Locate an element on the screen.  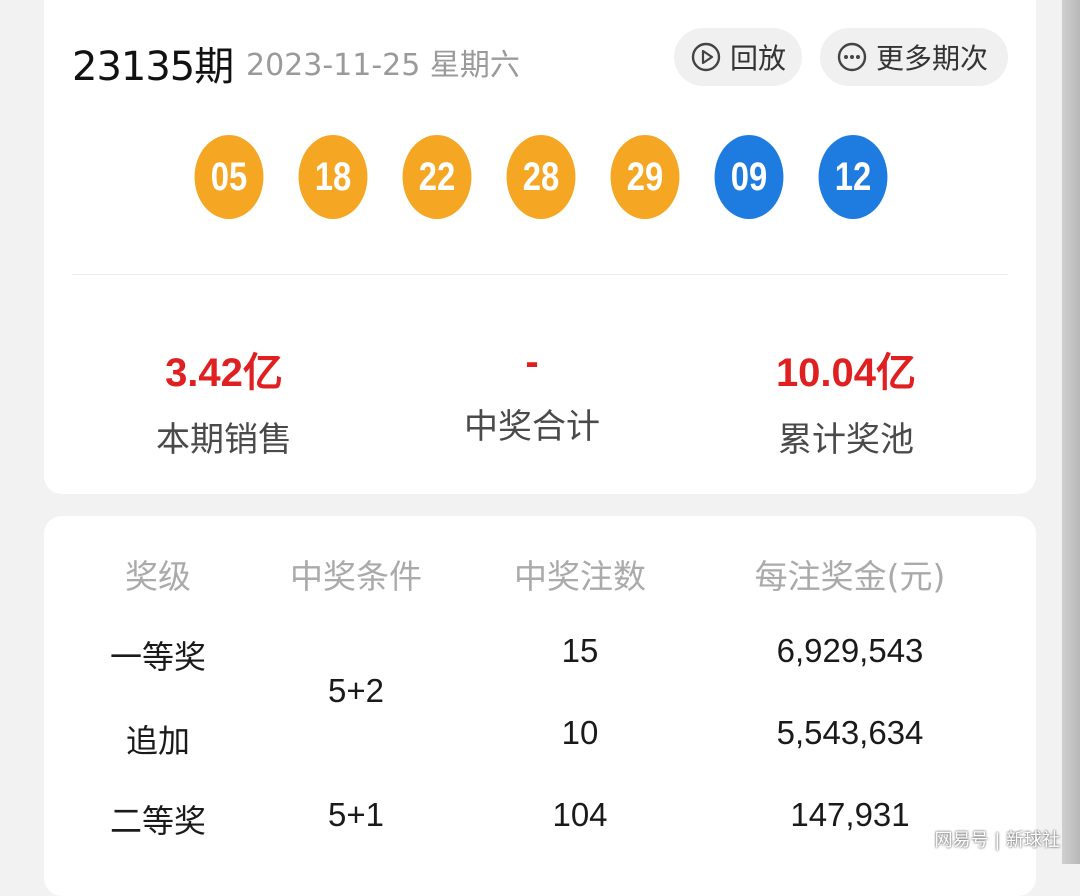
draw-date: 2023-11-25 星期六 is located at coordinates (383, 65).